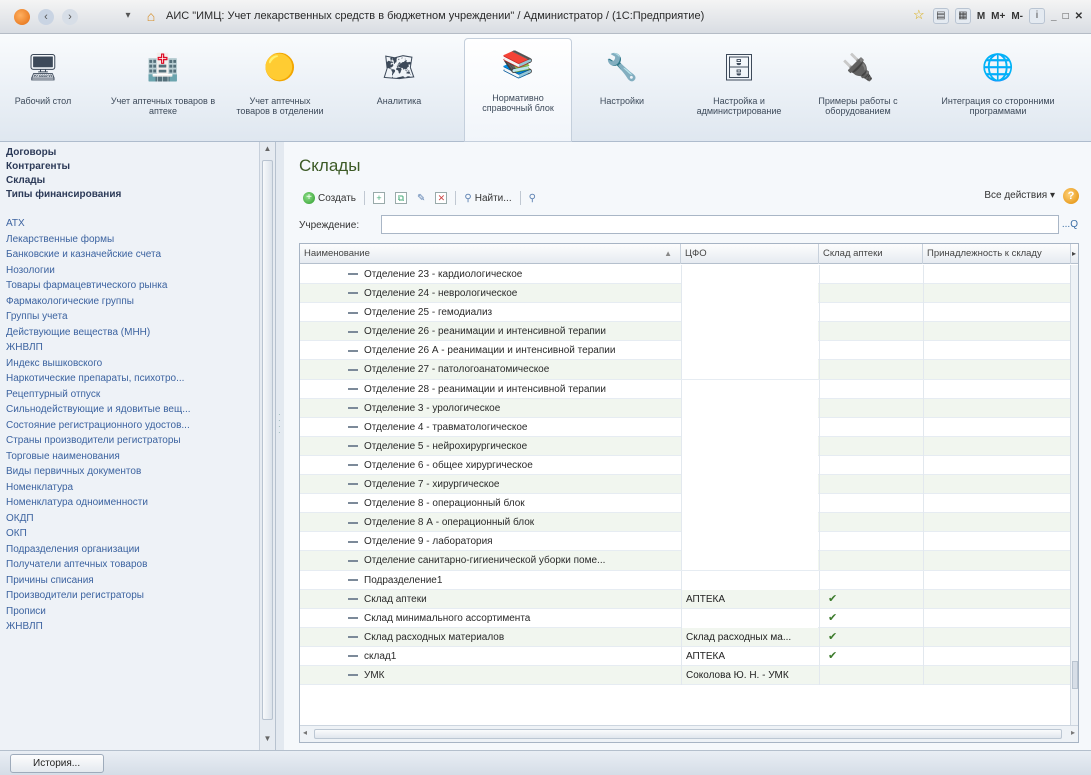 This screenshot has width=1091, height=775. I want to click on column-header-name: Наименование ▲, so click(490, 254).